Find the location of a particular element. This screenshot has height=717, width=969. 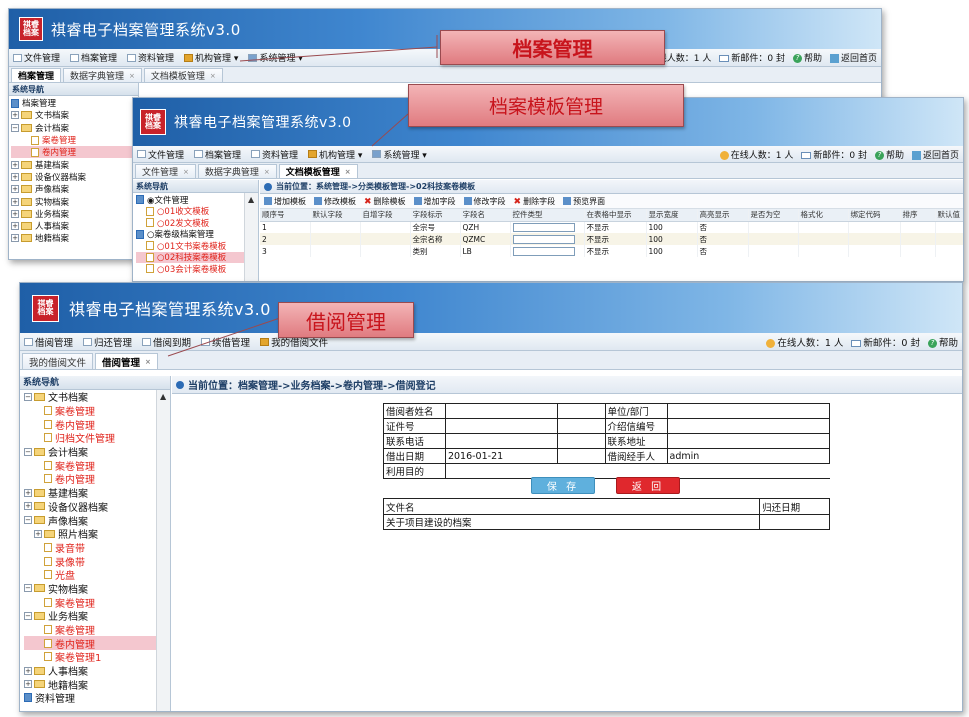

column-header: 是否为空 is located at coordinates (773, 215).